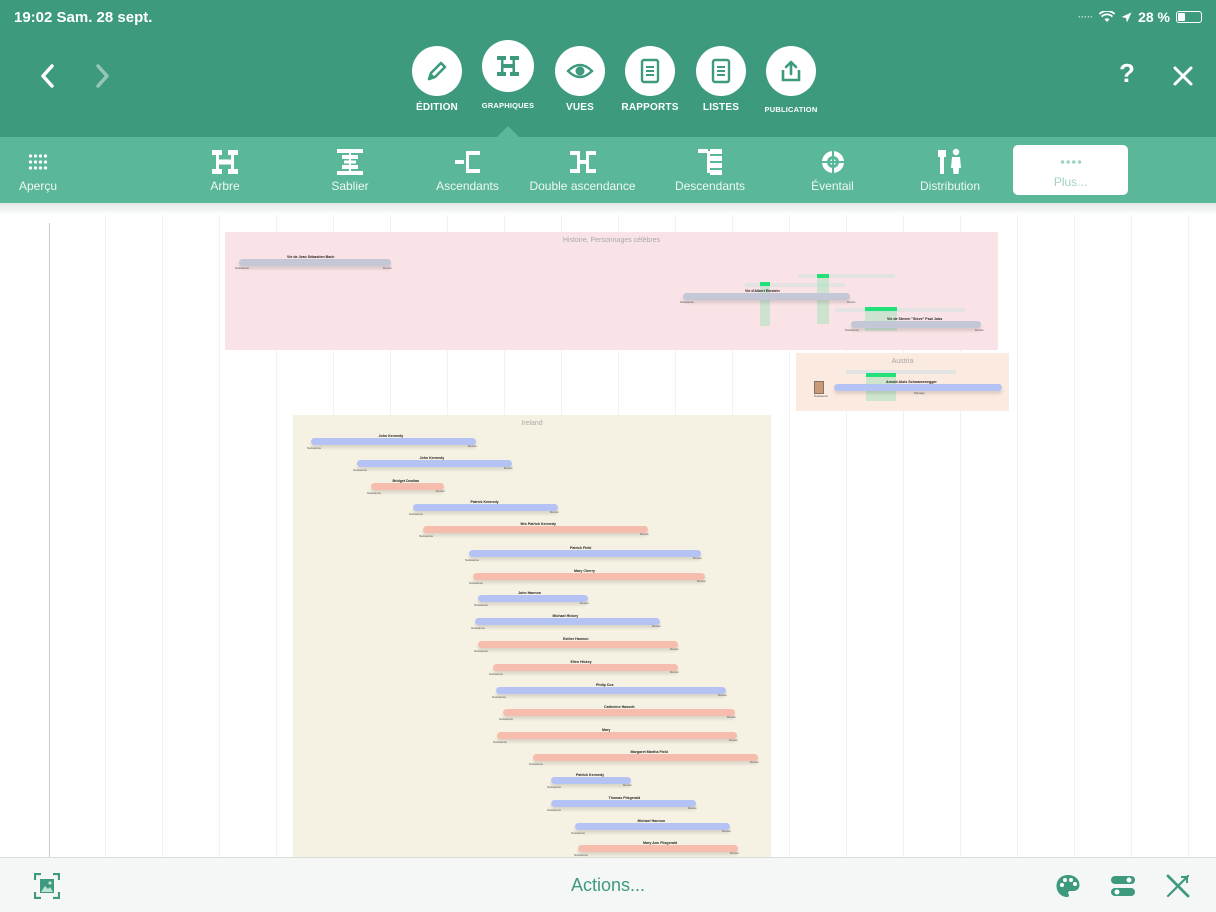 The image size is (1216, 912). I want to click on chart-ascendants-button: Ascendants, so click(467, 170).